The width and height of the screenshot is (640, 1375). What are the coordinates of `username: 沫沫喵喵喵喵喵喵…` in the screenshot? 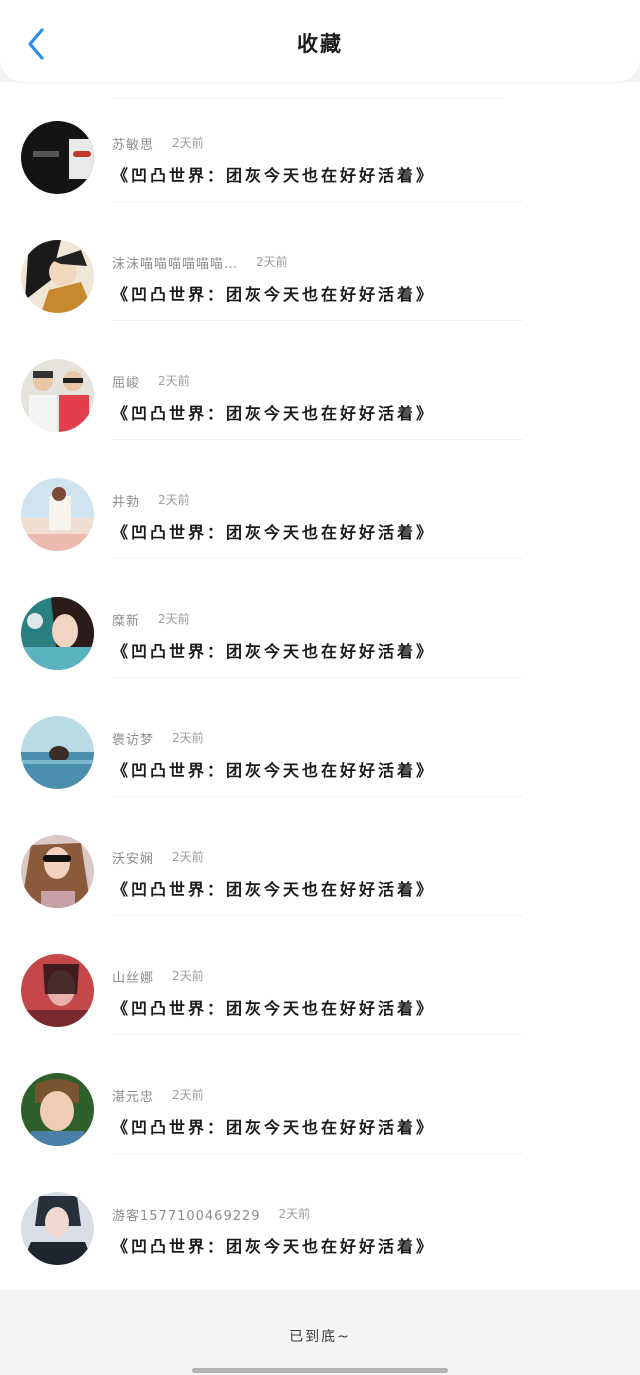 It's located at (175, 262).